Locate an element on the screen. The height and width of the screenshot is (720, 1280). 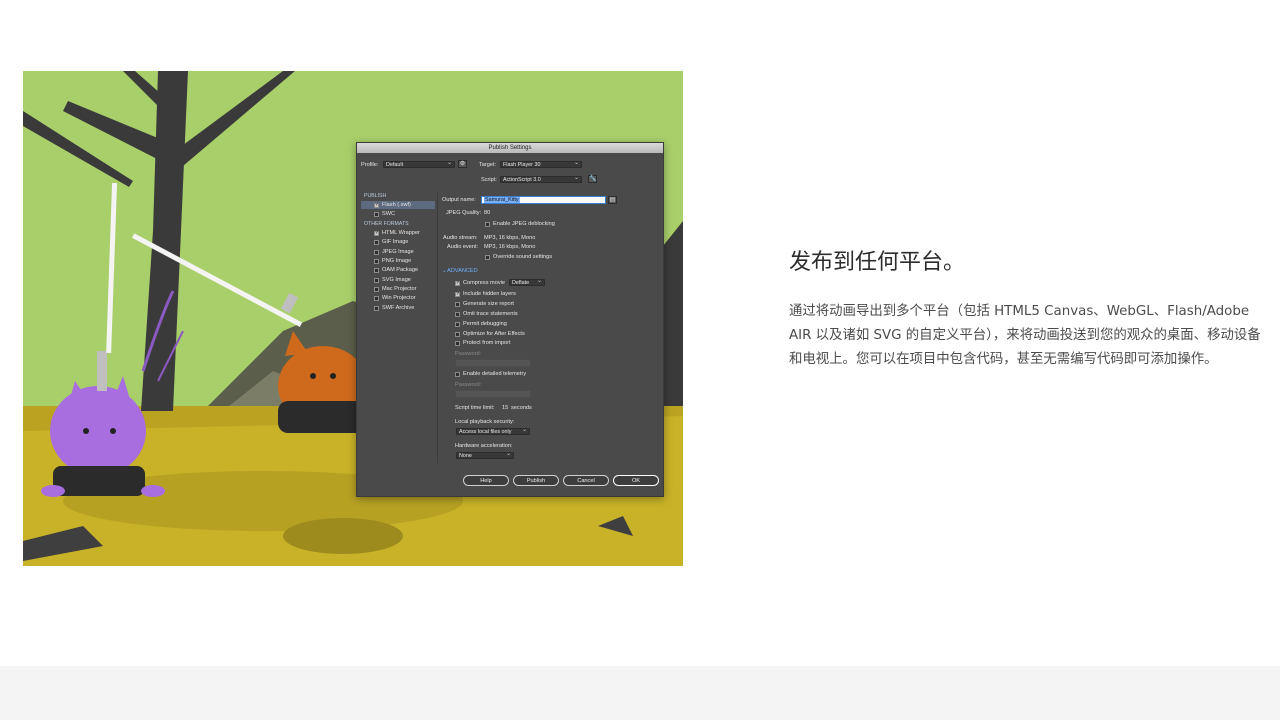
oam-checkbox is located at coordinates (376, 270).